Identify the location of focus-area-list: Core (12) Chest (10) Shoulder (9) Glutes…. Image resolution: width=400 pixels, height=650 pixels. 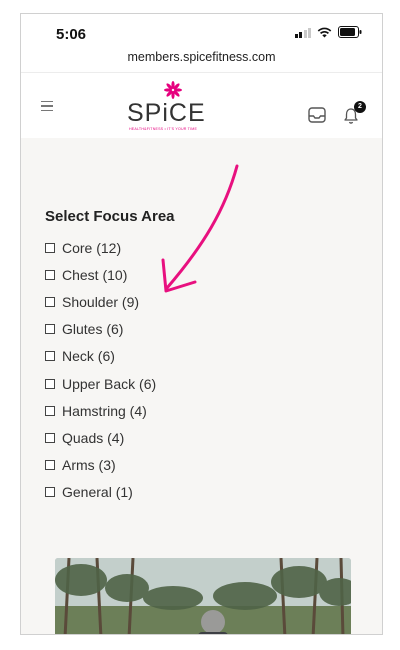
(100, 370).